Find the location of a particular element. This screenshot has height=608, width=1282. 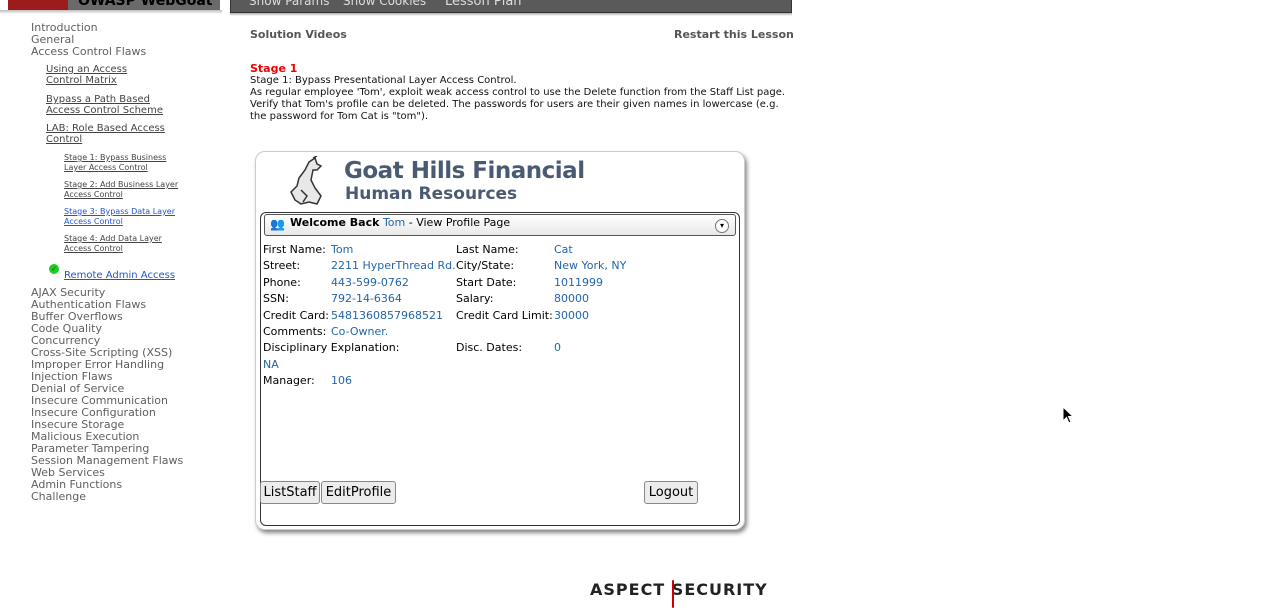

manager-label: Manager: is located at coordinates (289, 380).